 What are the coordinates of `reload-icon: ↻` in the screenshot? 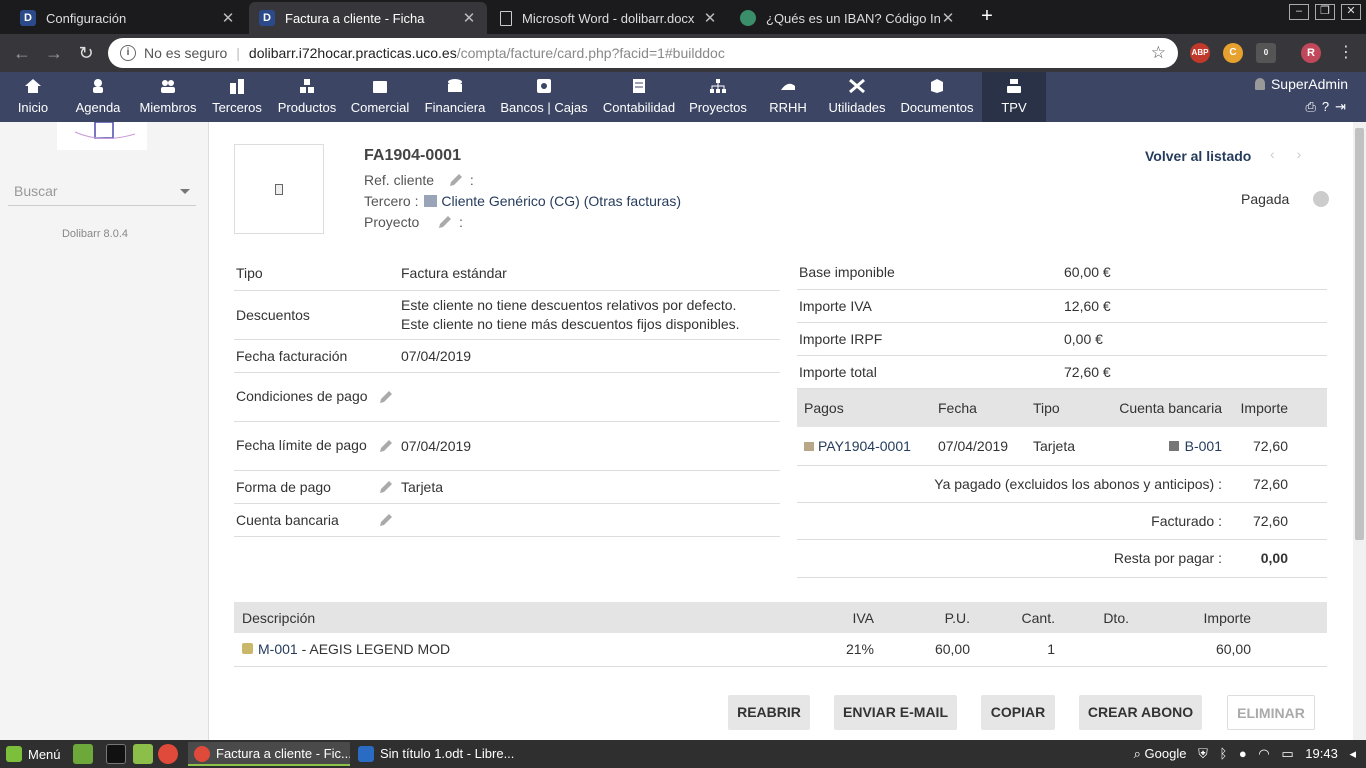 It's located at (86, 53).